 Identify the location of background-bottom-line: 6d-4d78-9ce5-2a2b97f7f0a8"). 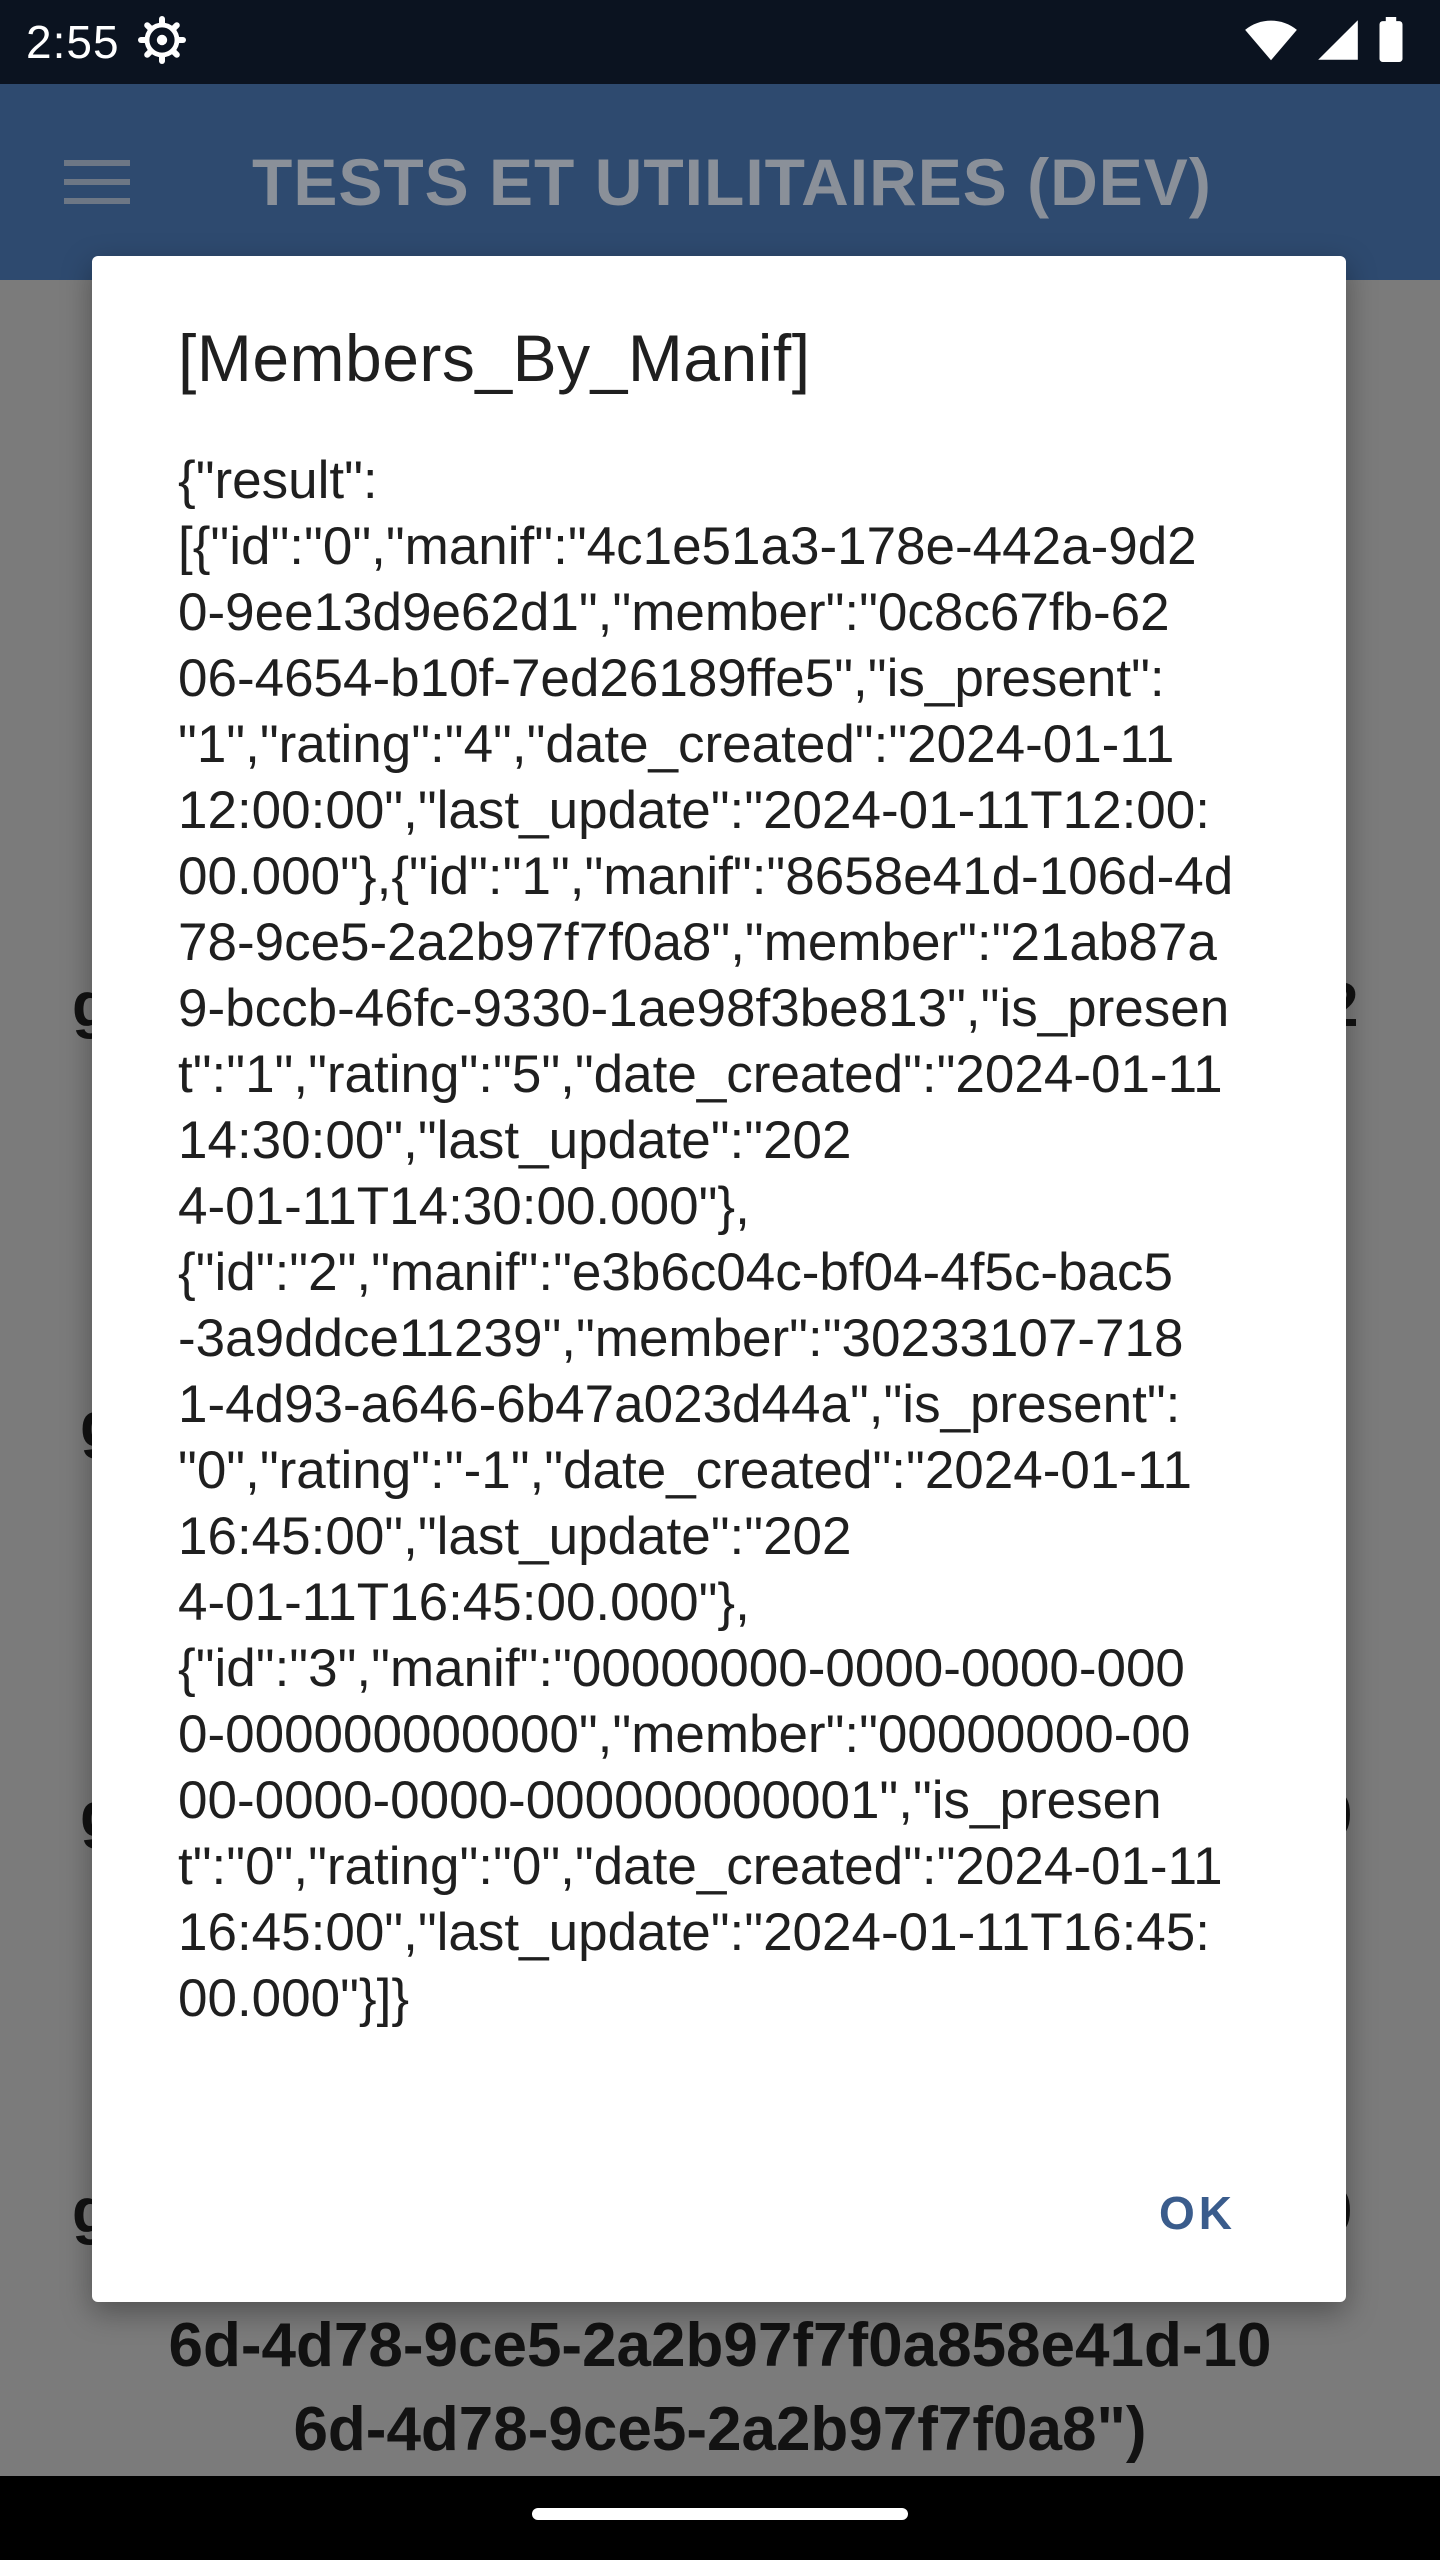
(720, 2429).